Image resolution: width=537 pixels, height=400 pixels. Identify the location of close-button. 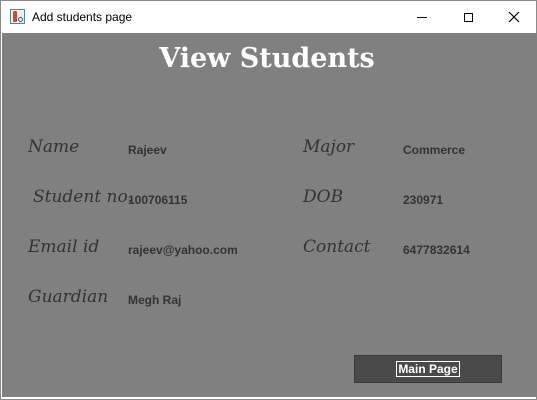
(514, 17).